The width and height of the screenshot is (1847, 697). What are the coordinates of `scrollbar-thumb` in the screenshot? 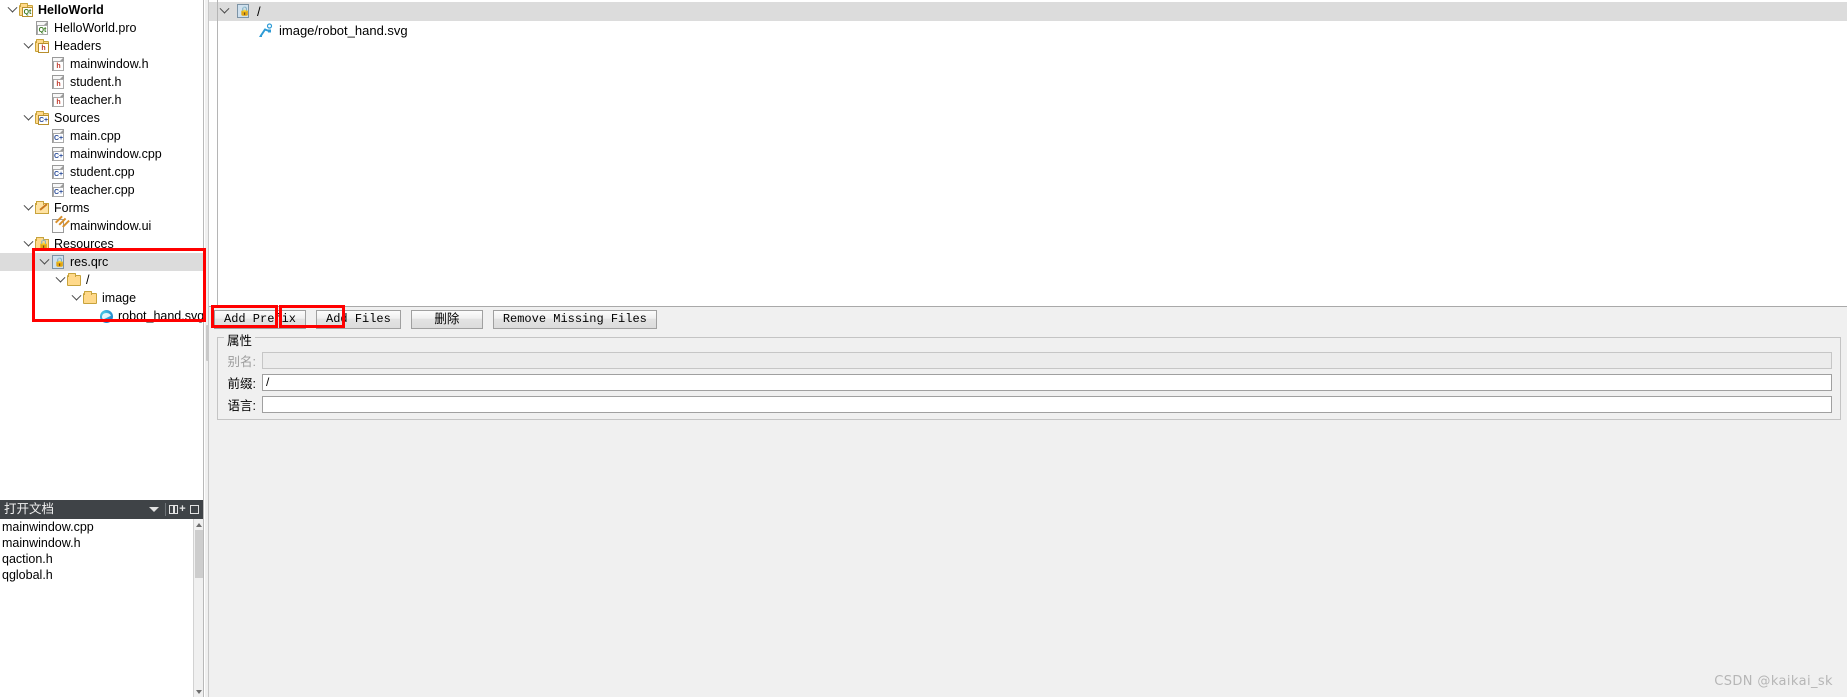 It's located at (199, 554).